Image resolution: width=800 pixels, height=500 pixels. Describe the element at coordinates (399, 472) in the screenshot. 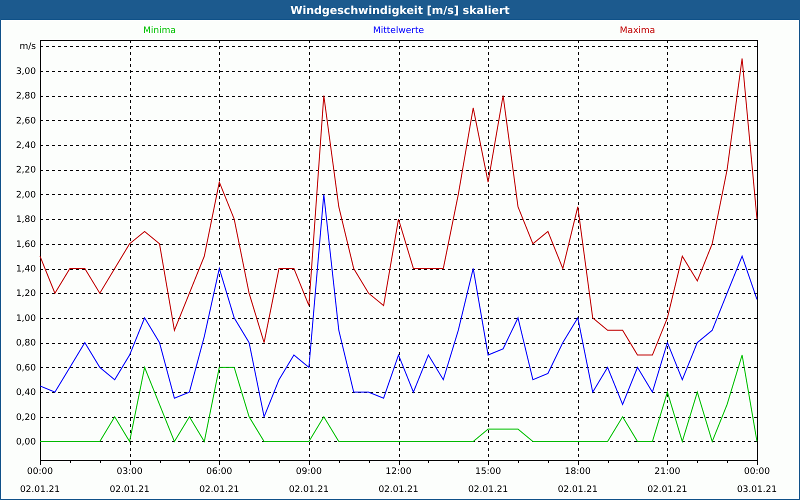

I see `x-tick-label: 12:00` at that location.